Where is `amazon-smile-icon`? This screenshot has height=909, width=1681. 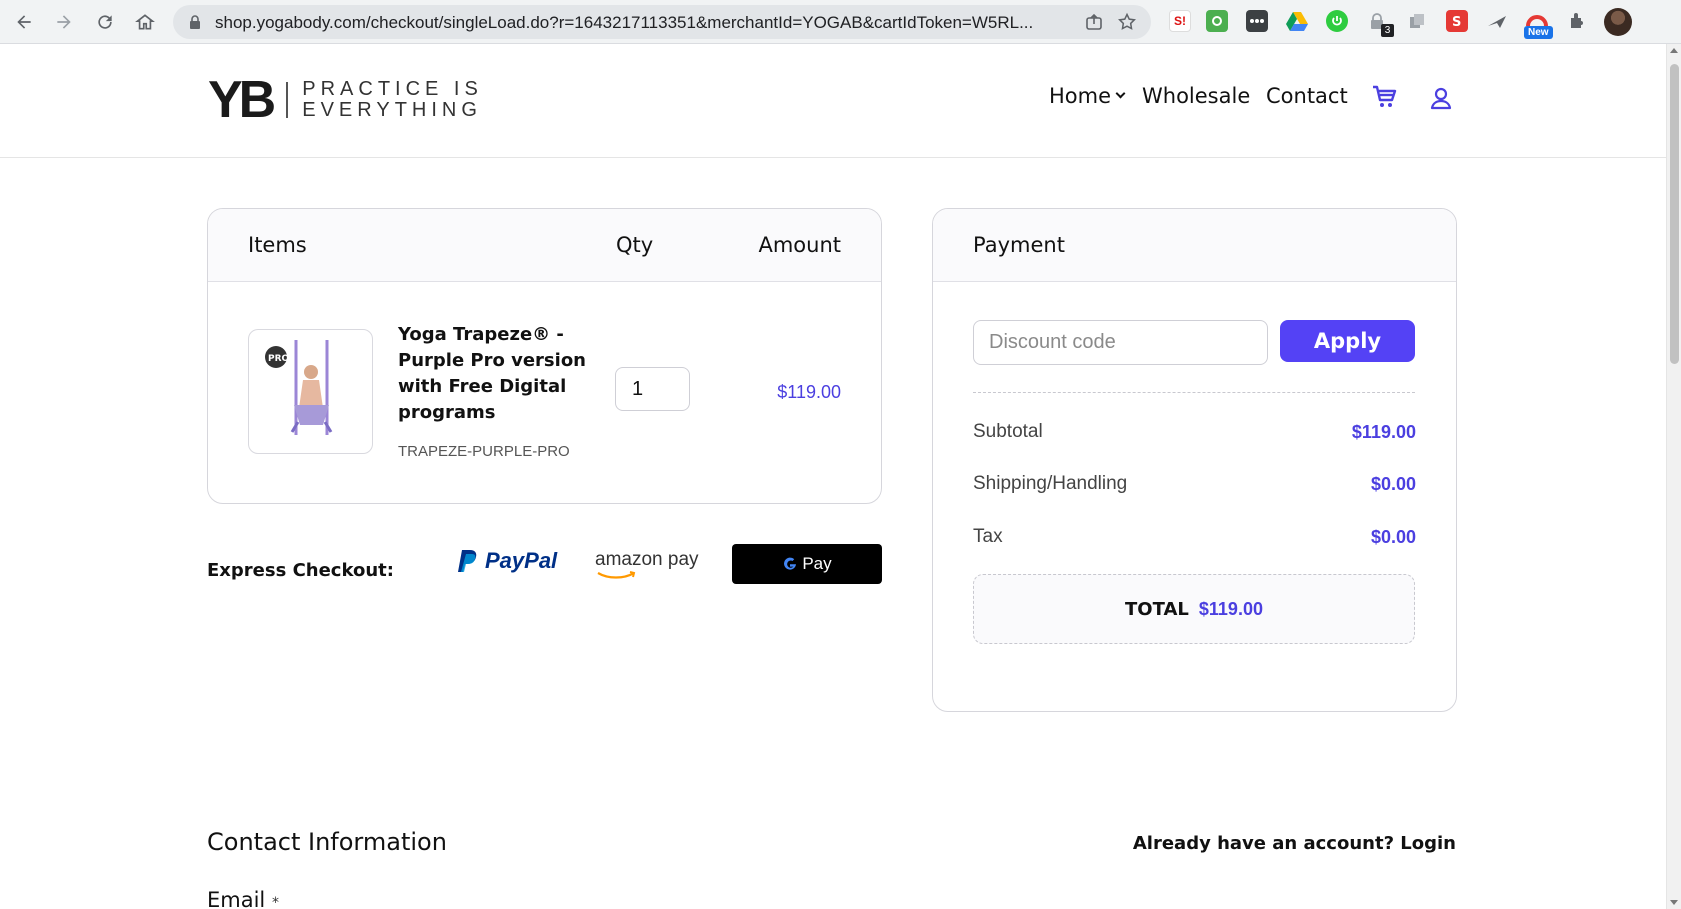 amazon-smile-icon is located at coordinates (616, 575).